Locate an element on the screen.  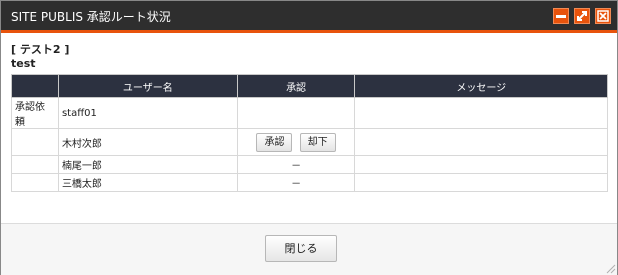
table-row: 木村次郎 承認 却下 is located at coordinates (309, 142).